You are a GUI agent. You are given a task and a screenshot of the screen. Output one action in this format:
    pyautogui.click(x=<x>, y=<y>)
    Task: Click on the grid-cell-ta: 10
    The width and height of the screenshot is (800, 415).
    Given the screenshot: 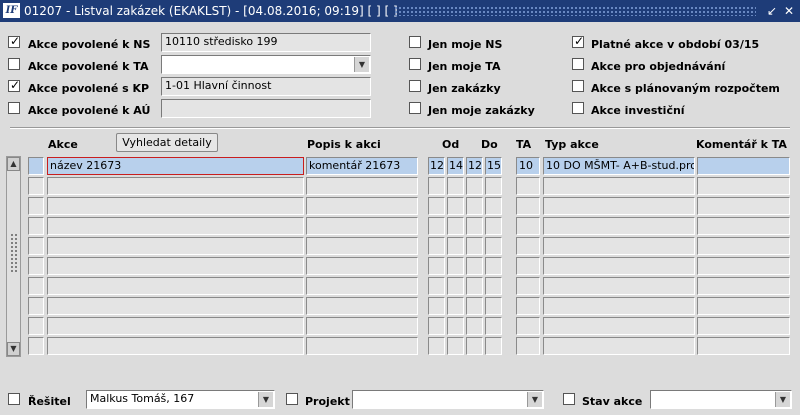 What is the action you would take?
    pyautogui.click(x=528, y=166)
    